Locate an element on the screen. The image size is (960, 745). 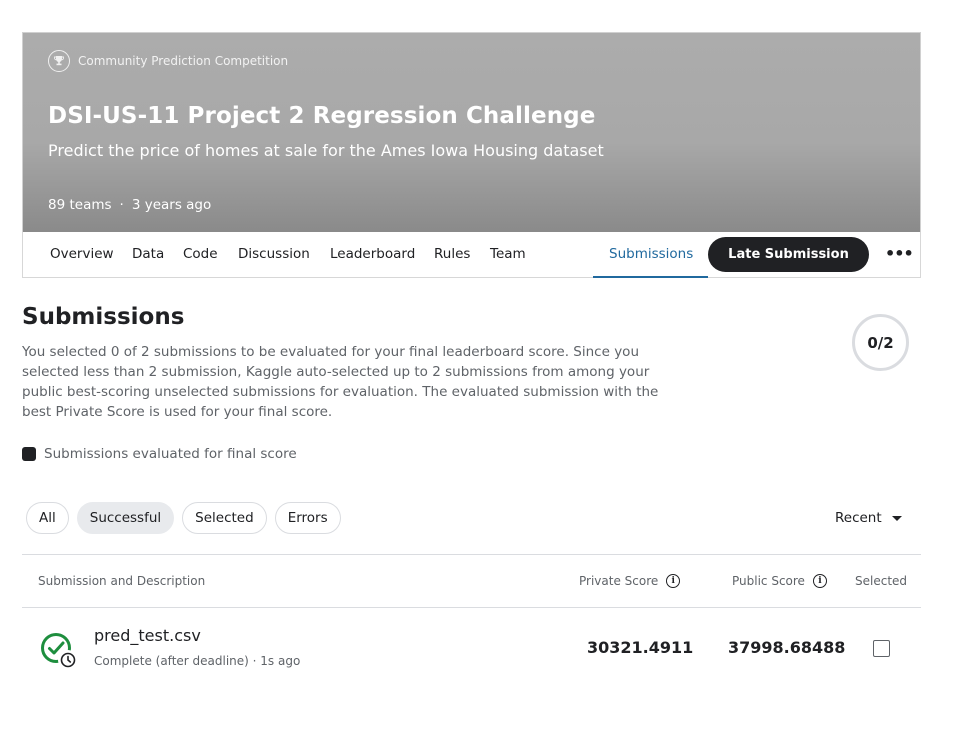
header-private-score: Private Score i is located at coordinates (630, 581).